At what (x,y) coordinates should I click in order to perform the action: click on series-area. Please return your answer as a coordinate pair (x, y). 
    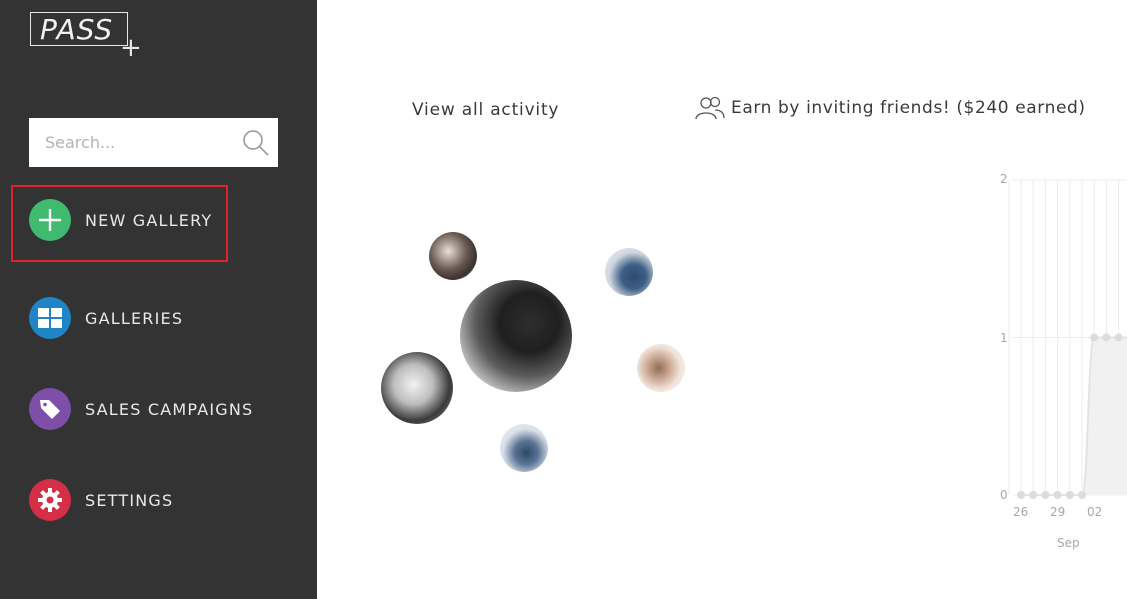
    Looking at the image, I should click on (1074, 416).